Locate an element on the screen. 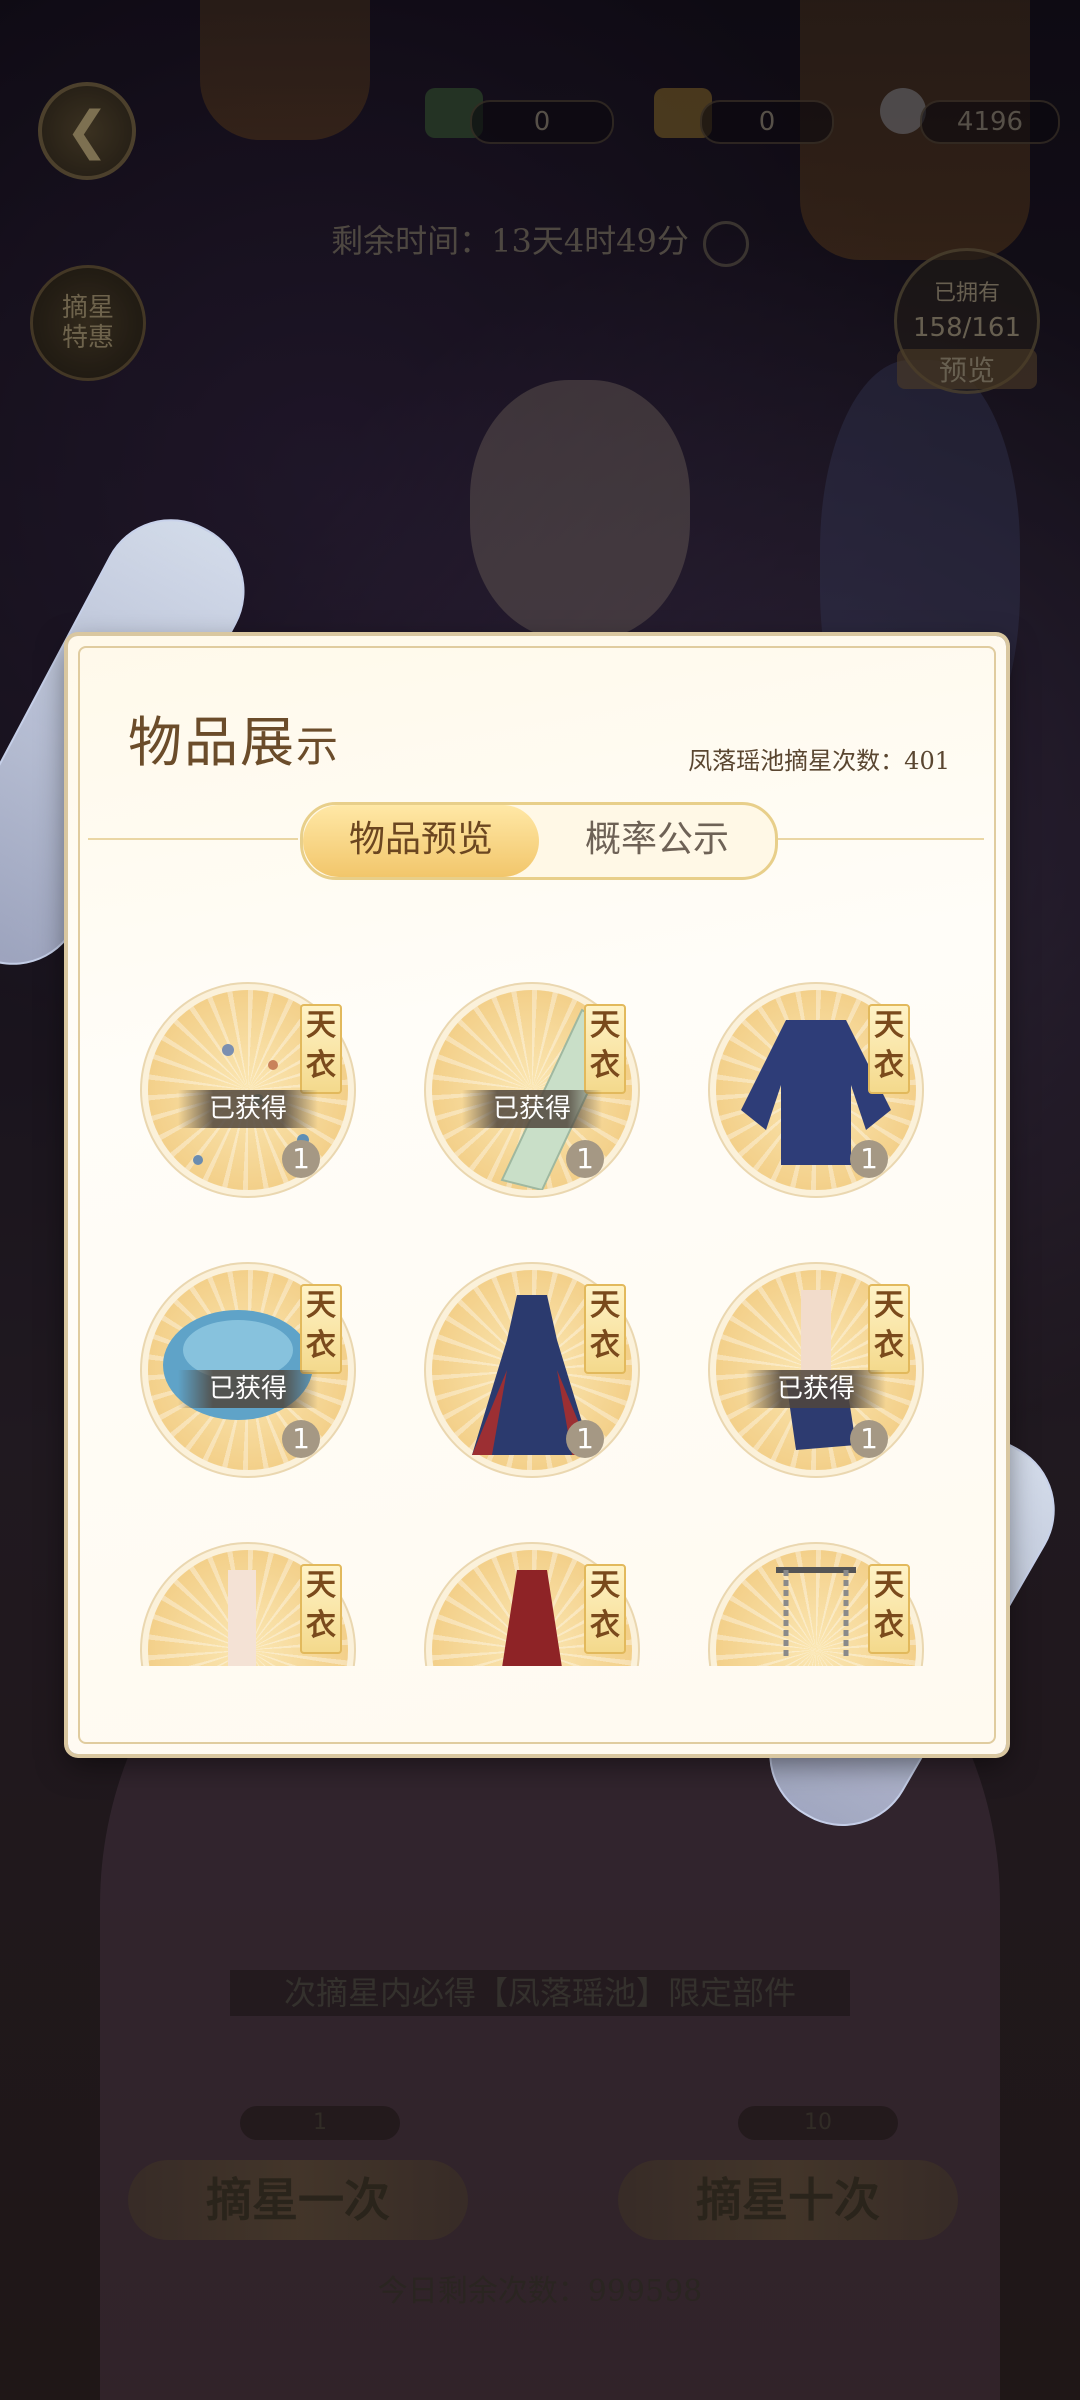  item-slot-6: 天衣 已获得 1 is located at coordinates (816, 1370).